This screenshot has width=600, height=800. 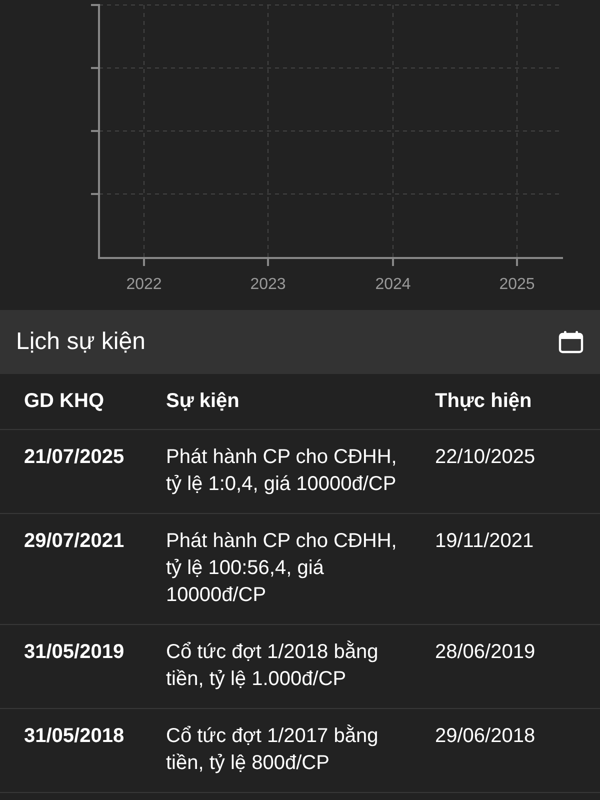 I want to click on date-cell-text: 31/05/2019, so click(x=74, y=652).